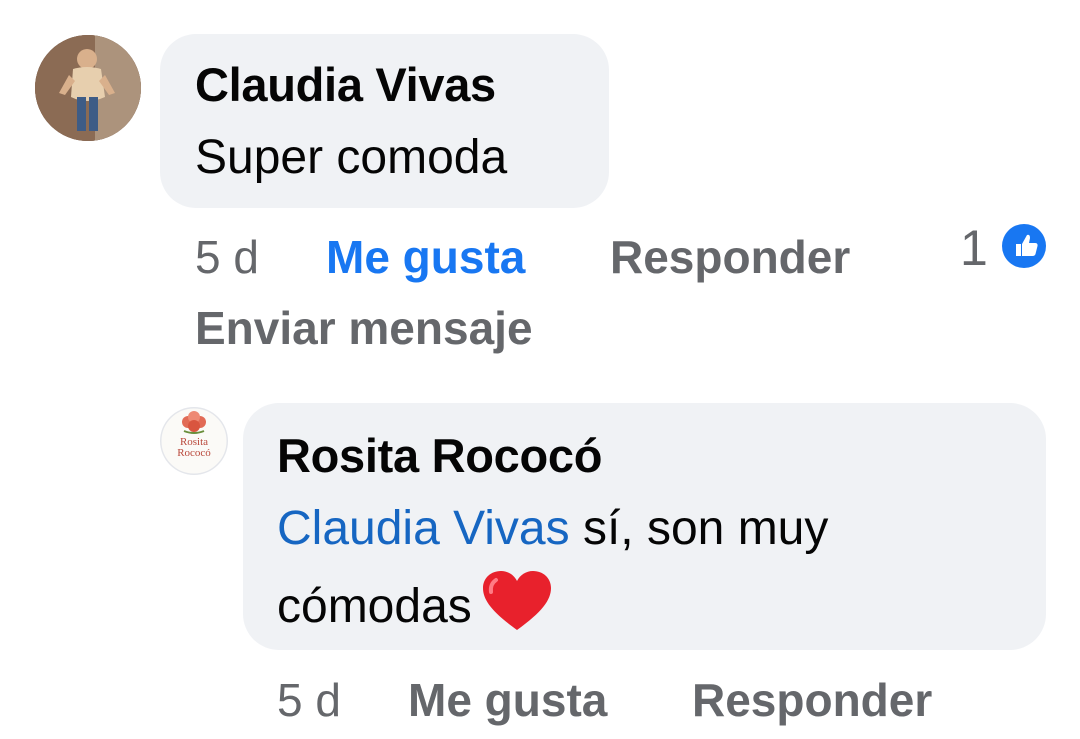  What do you see at coordinates (507, 700) in the screenshot?
I see `reply-like-button: Me gusta` at bounding box center [507, 700].